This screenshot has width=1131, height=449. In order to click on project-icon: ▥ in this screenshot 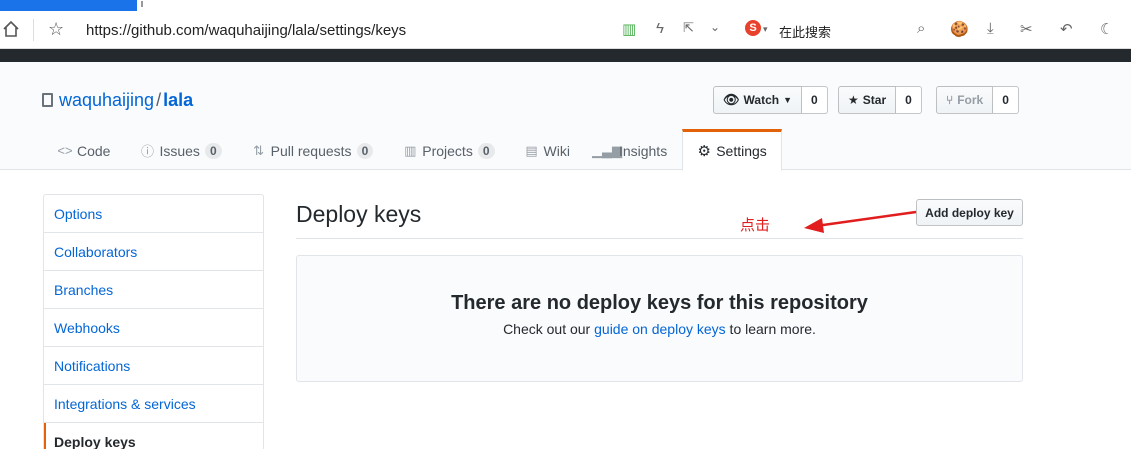, I will do `click(410, 150)`.